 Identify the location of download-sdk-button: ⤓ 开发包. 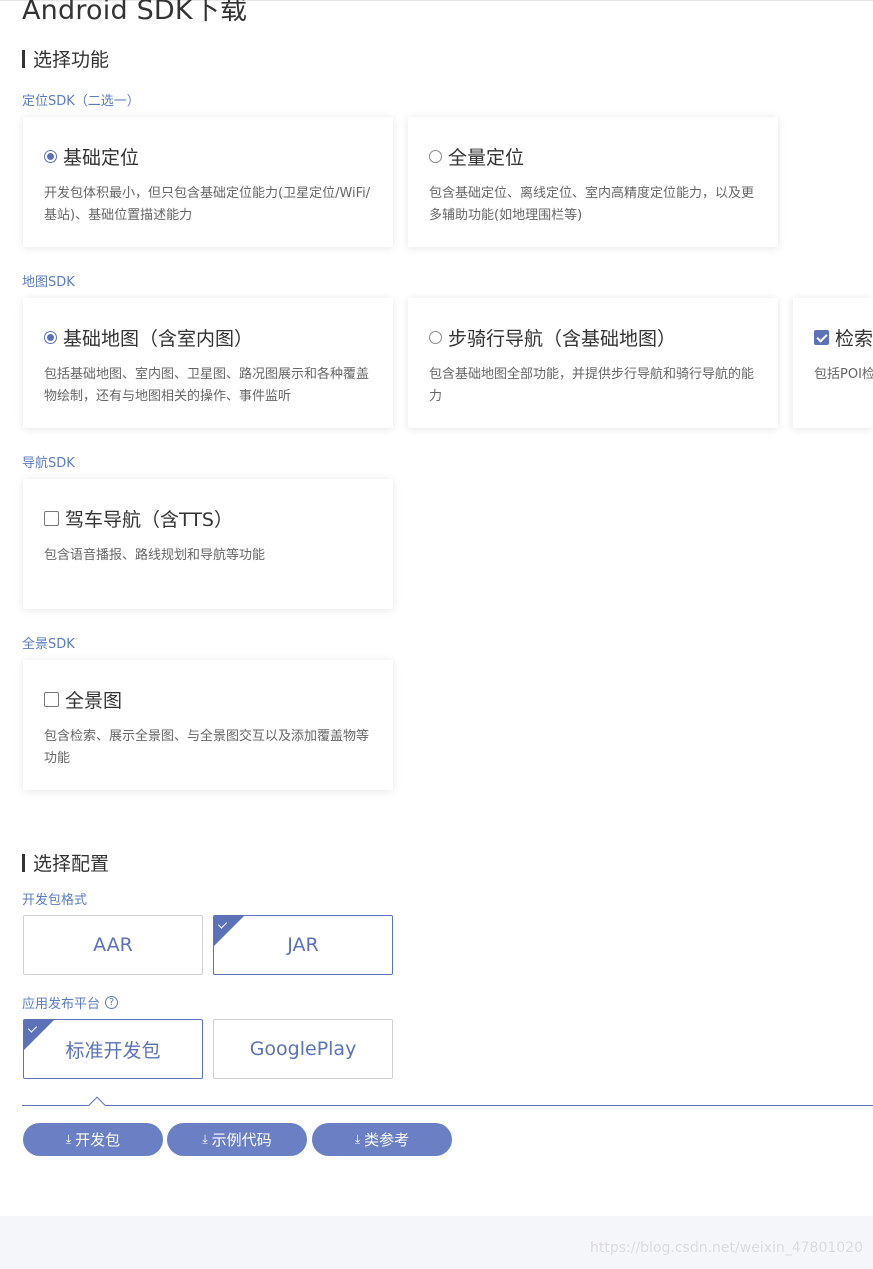
(93, 1139).